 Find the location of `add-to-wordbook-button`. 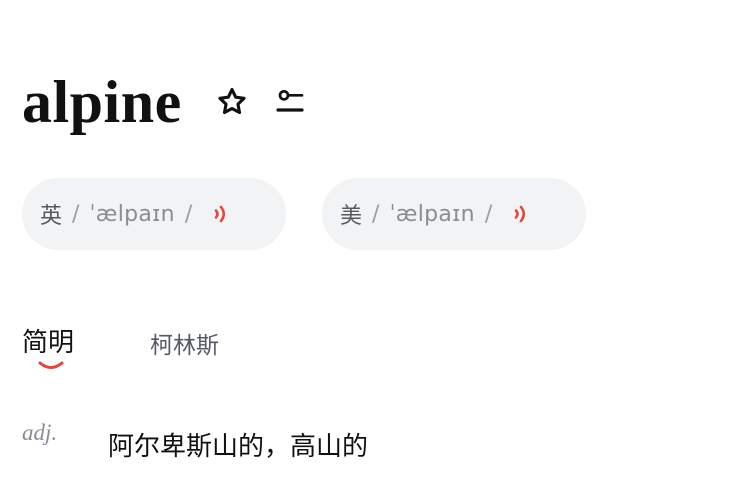

add-to-wordbook-button is located at coordinates (290, 102).